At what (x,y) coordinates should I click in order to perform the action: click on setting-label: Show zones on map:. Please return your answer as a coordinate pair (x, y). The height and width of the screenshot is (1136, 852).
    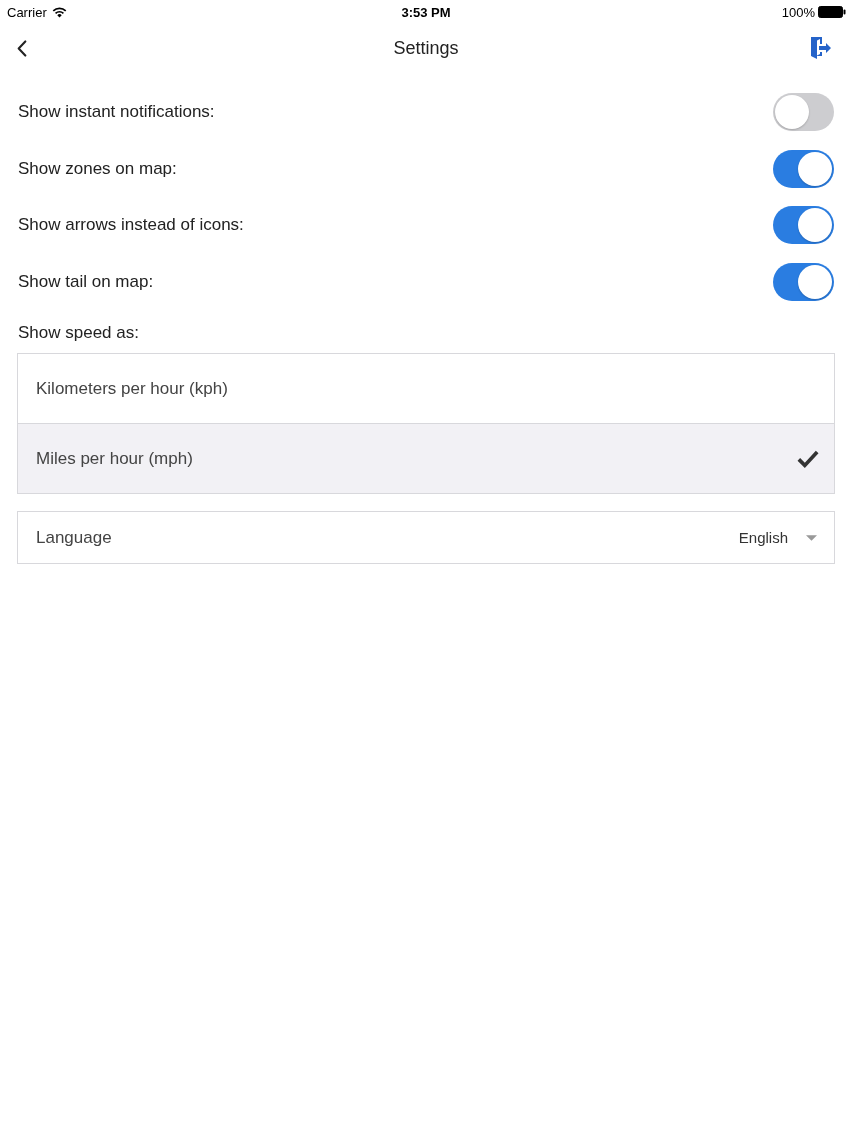
    Looking at the image, I should click on (97, 168).